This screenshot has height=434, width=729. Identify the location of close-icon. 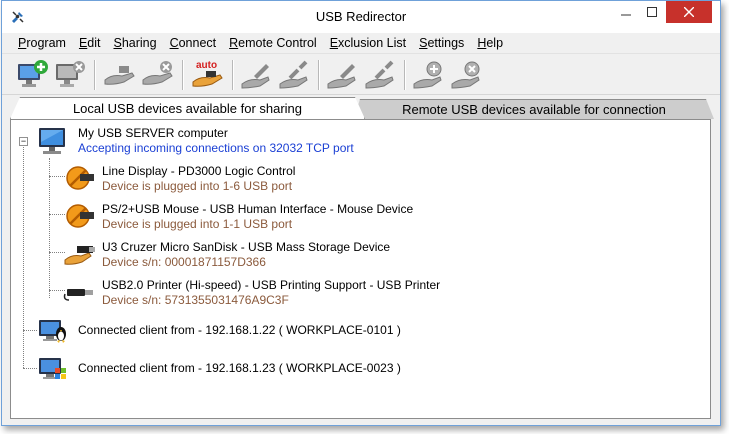
(689, 12).